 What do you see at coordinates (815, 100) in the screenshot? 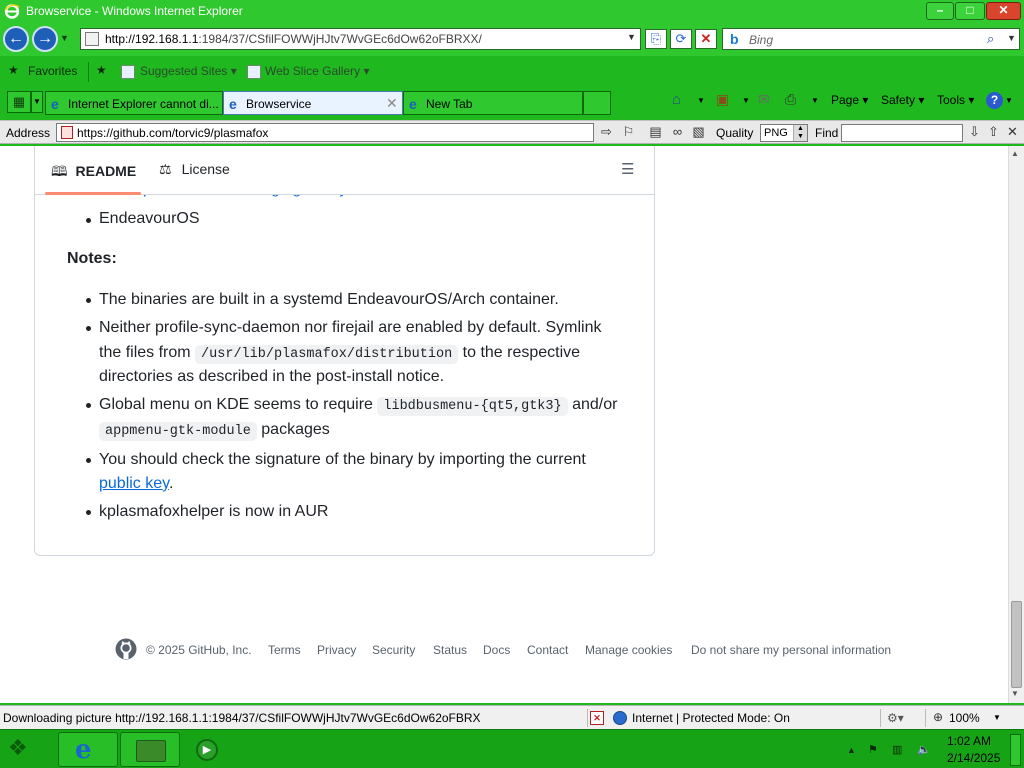
I see `print-dropdown-icon: ▼` at bounding box center [815, 100].